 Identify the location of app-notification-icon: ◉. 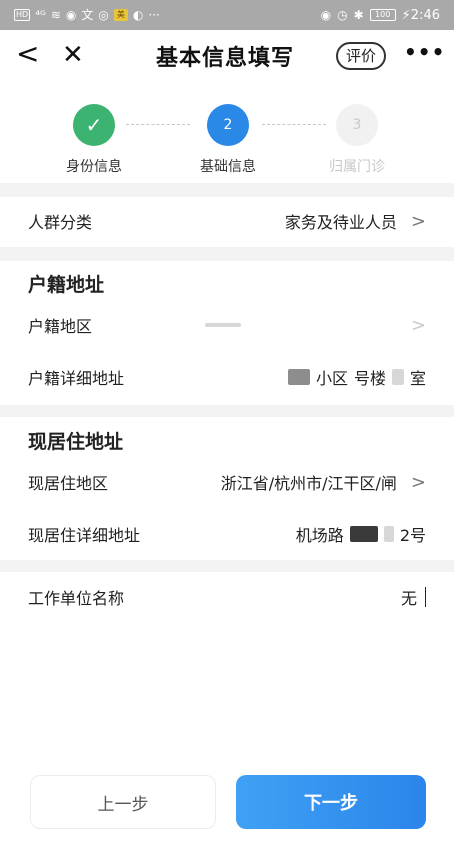
(71, 15).